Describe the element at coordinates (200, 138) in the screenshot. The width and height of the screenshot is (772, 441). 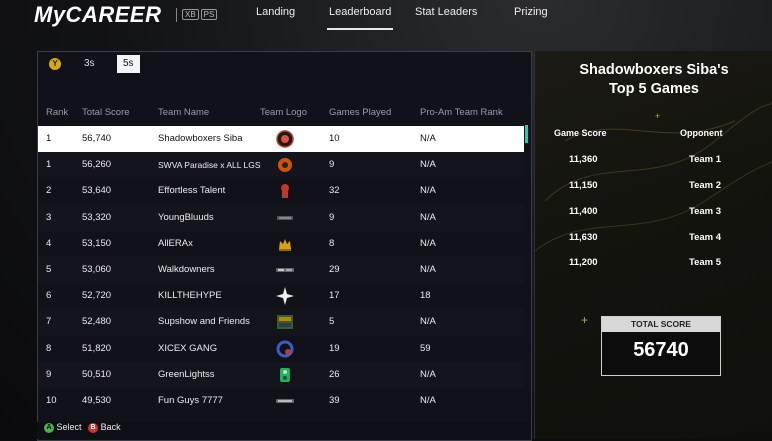
I see `team-name-cell: Shadowboxers Siba` at that location.